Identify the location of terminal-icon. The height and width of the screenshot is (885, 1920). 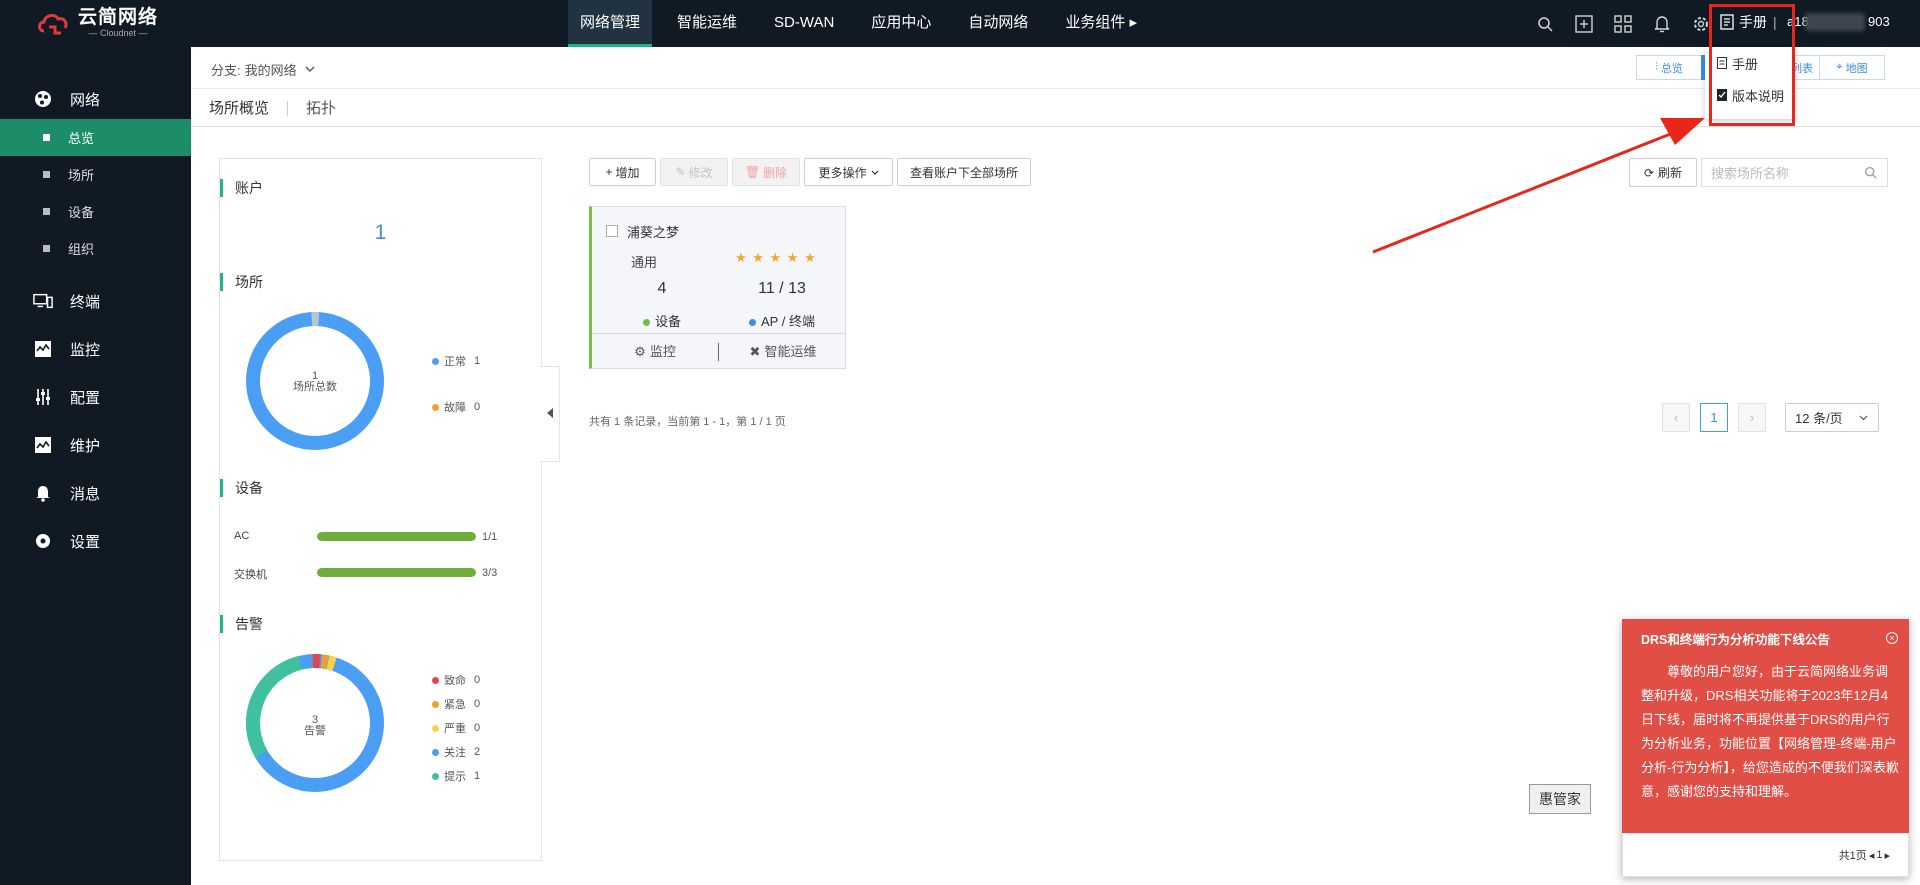
(43, 301).